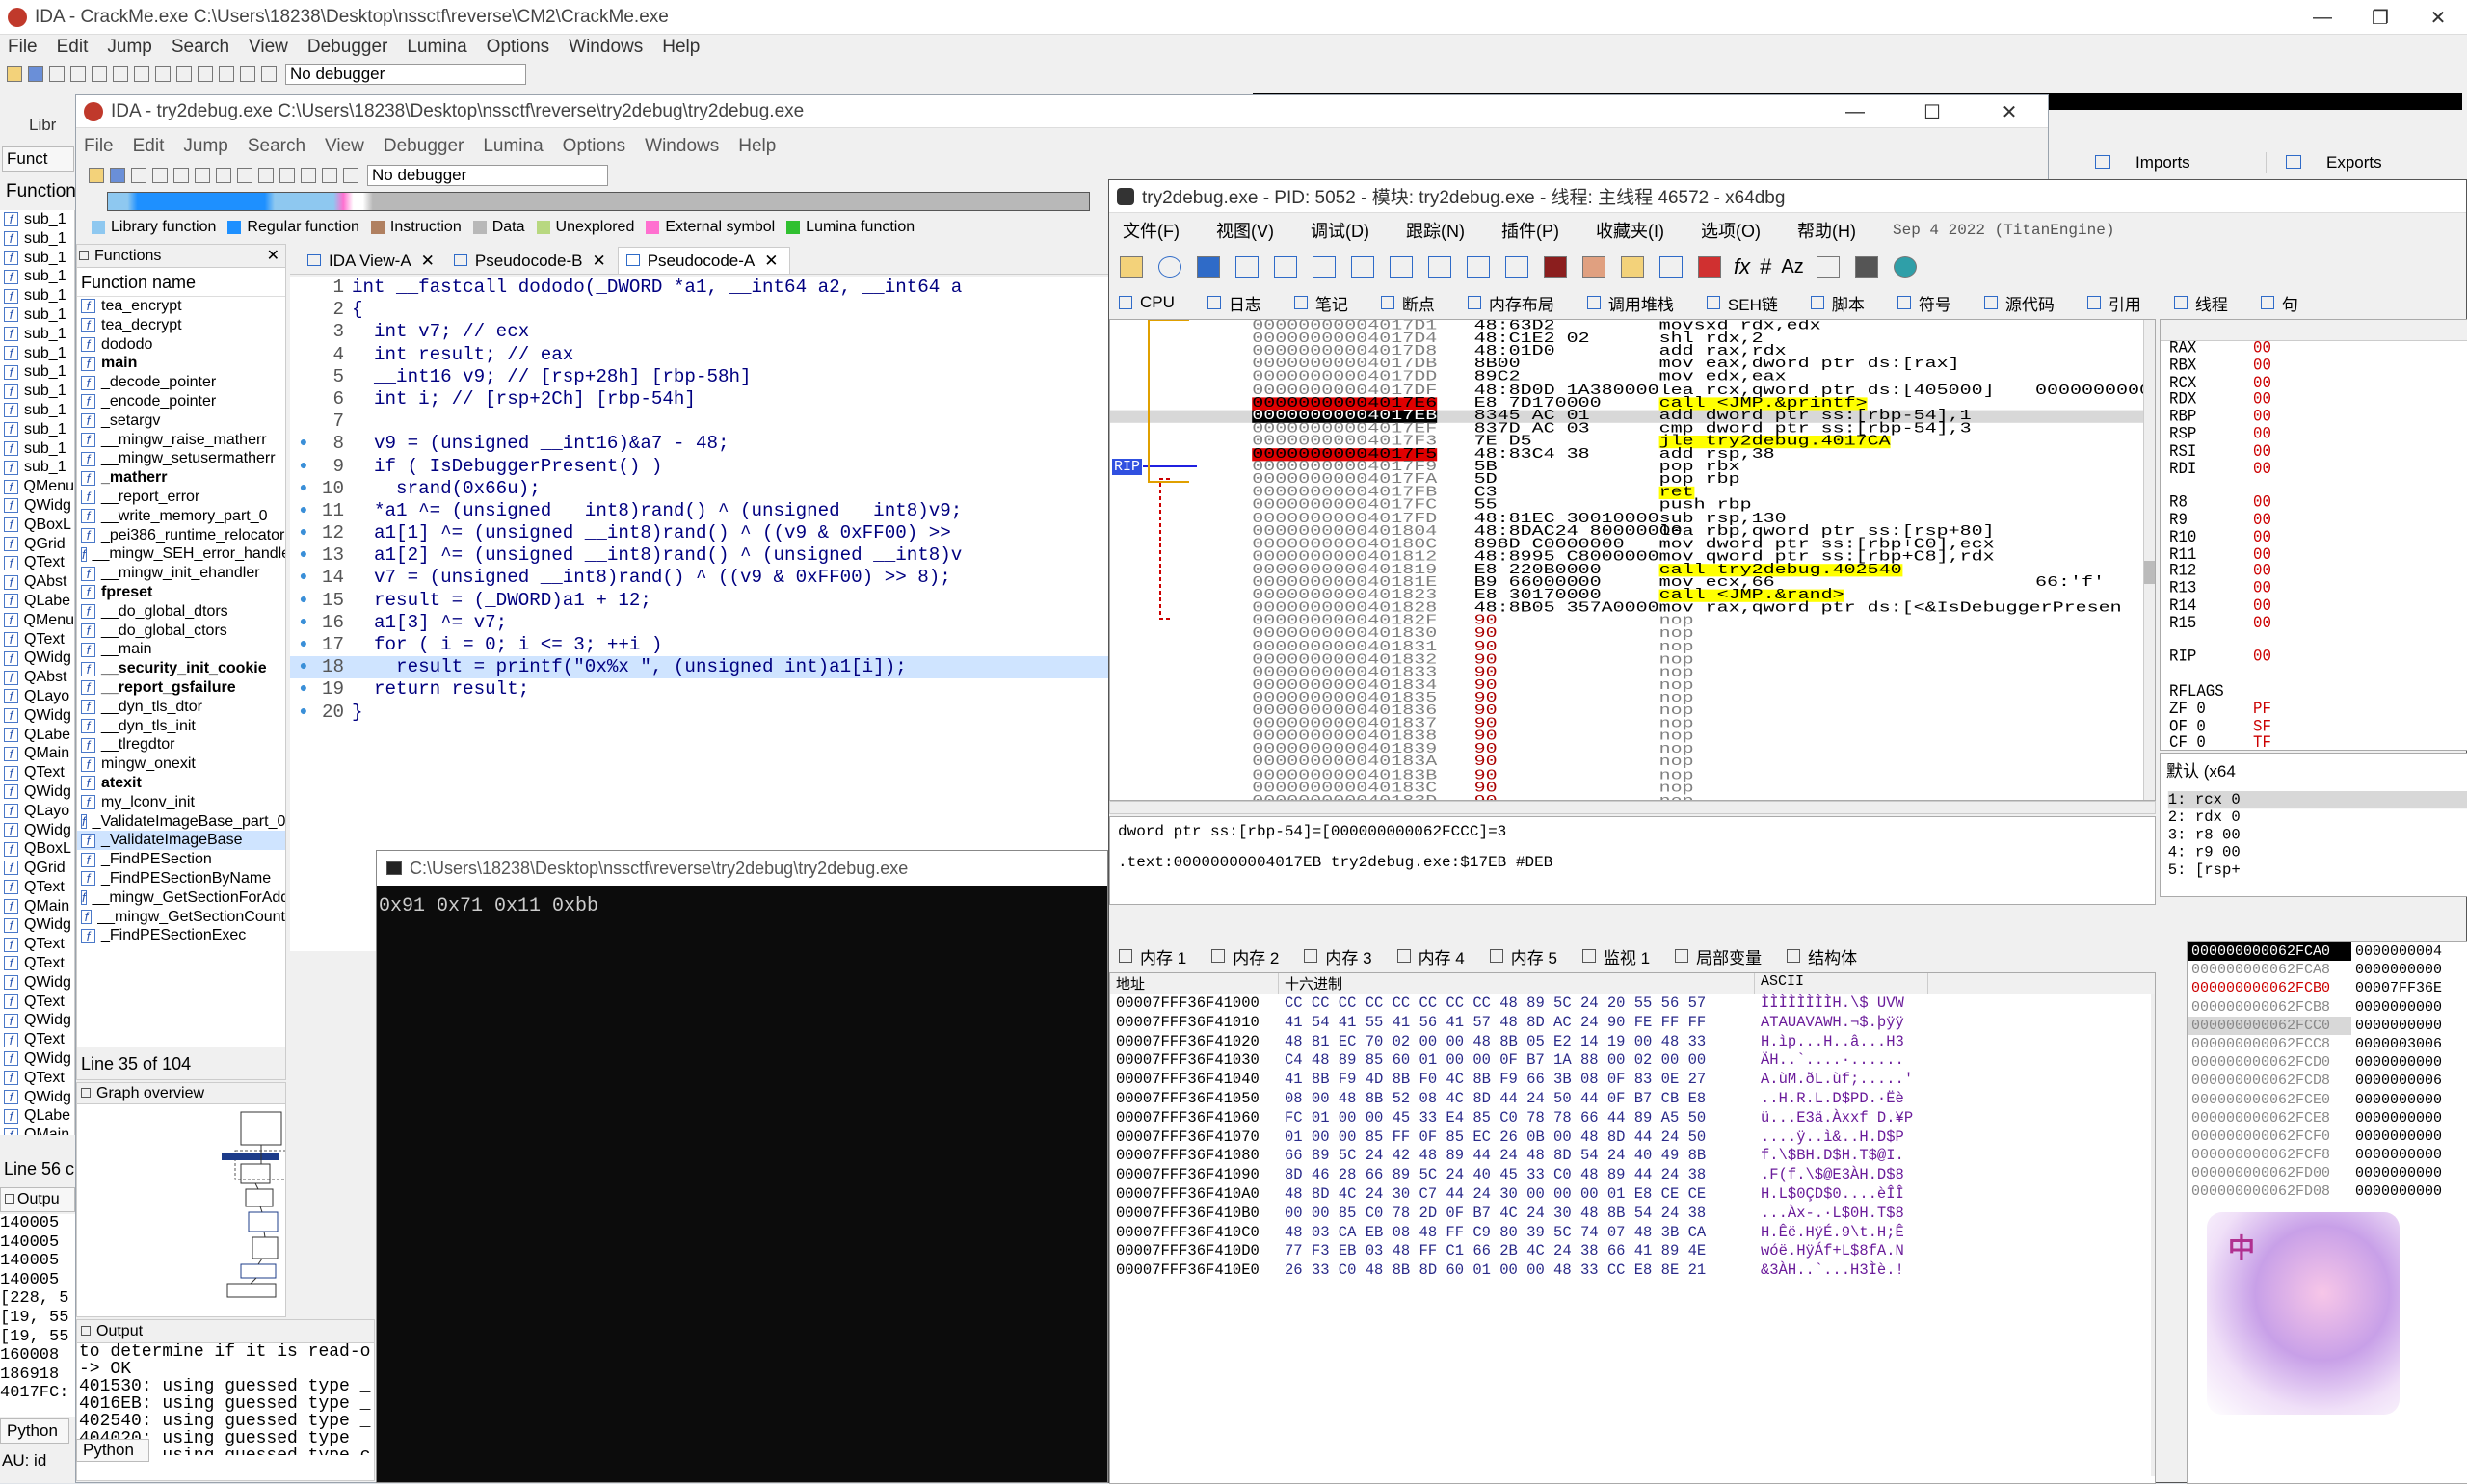  Describe the element at coordinates (487, 175) in the screenshot. I see `debugger-select: No debugger` at that location.